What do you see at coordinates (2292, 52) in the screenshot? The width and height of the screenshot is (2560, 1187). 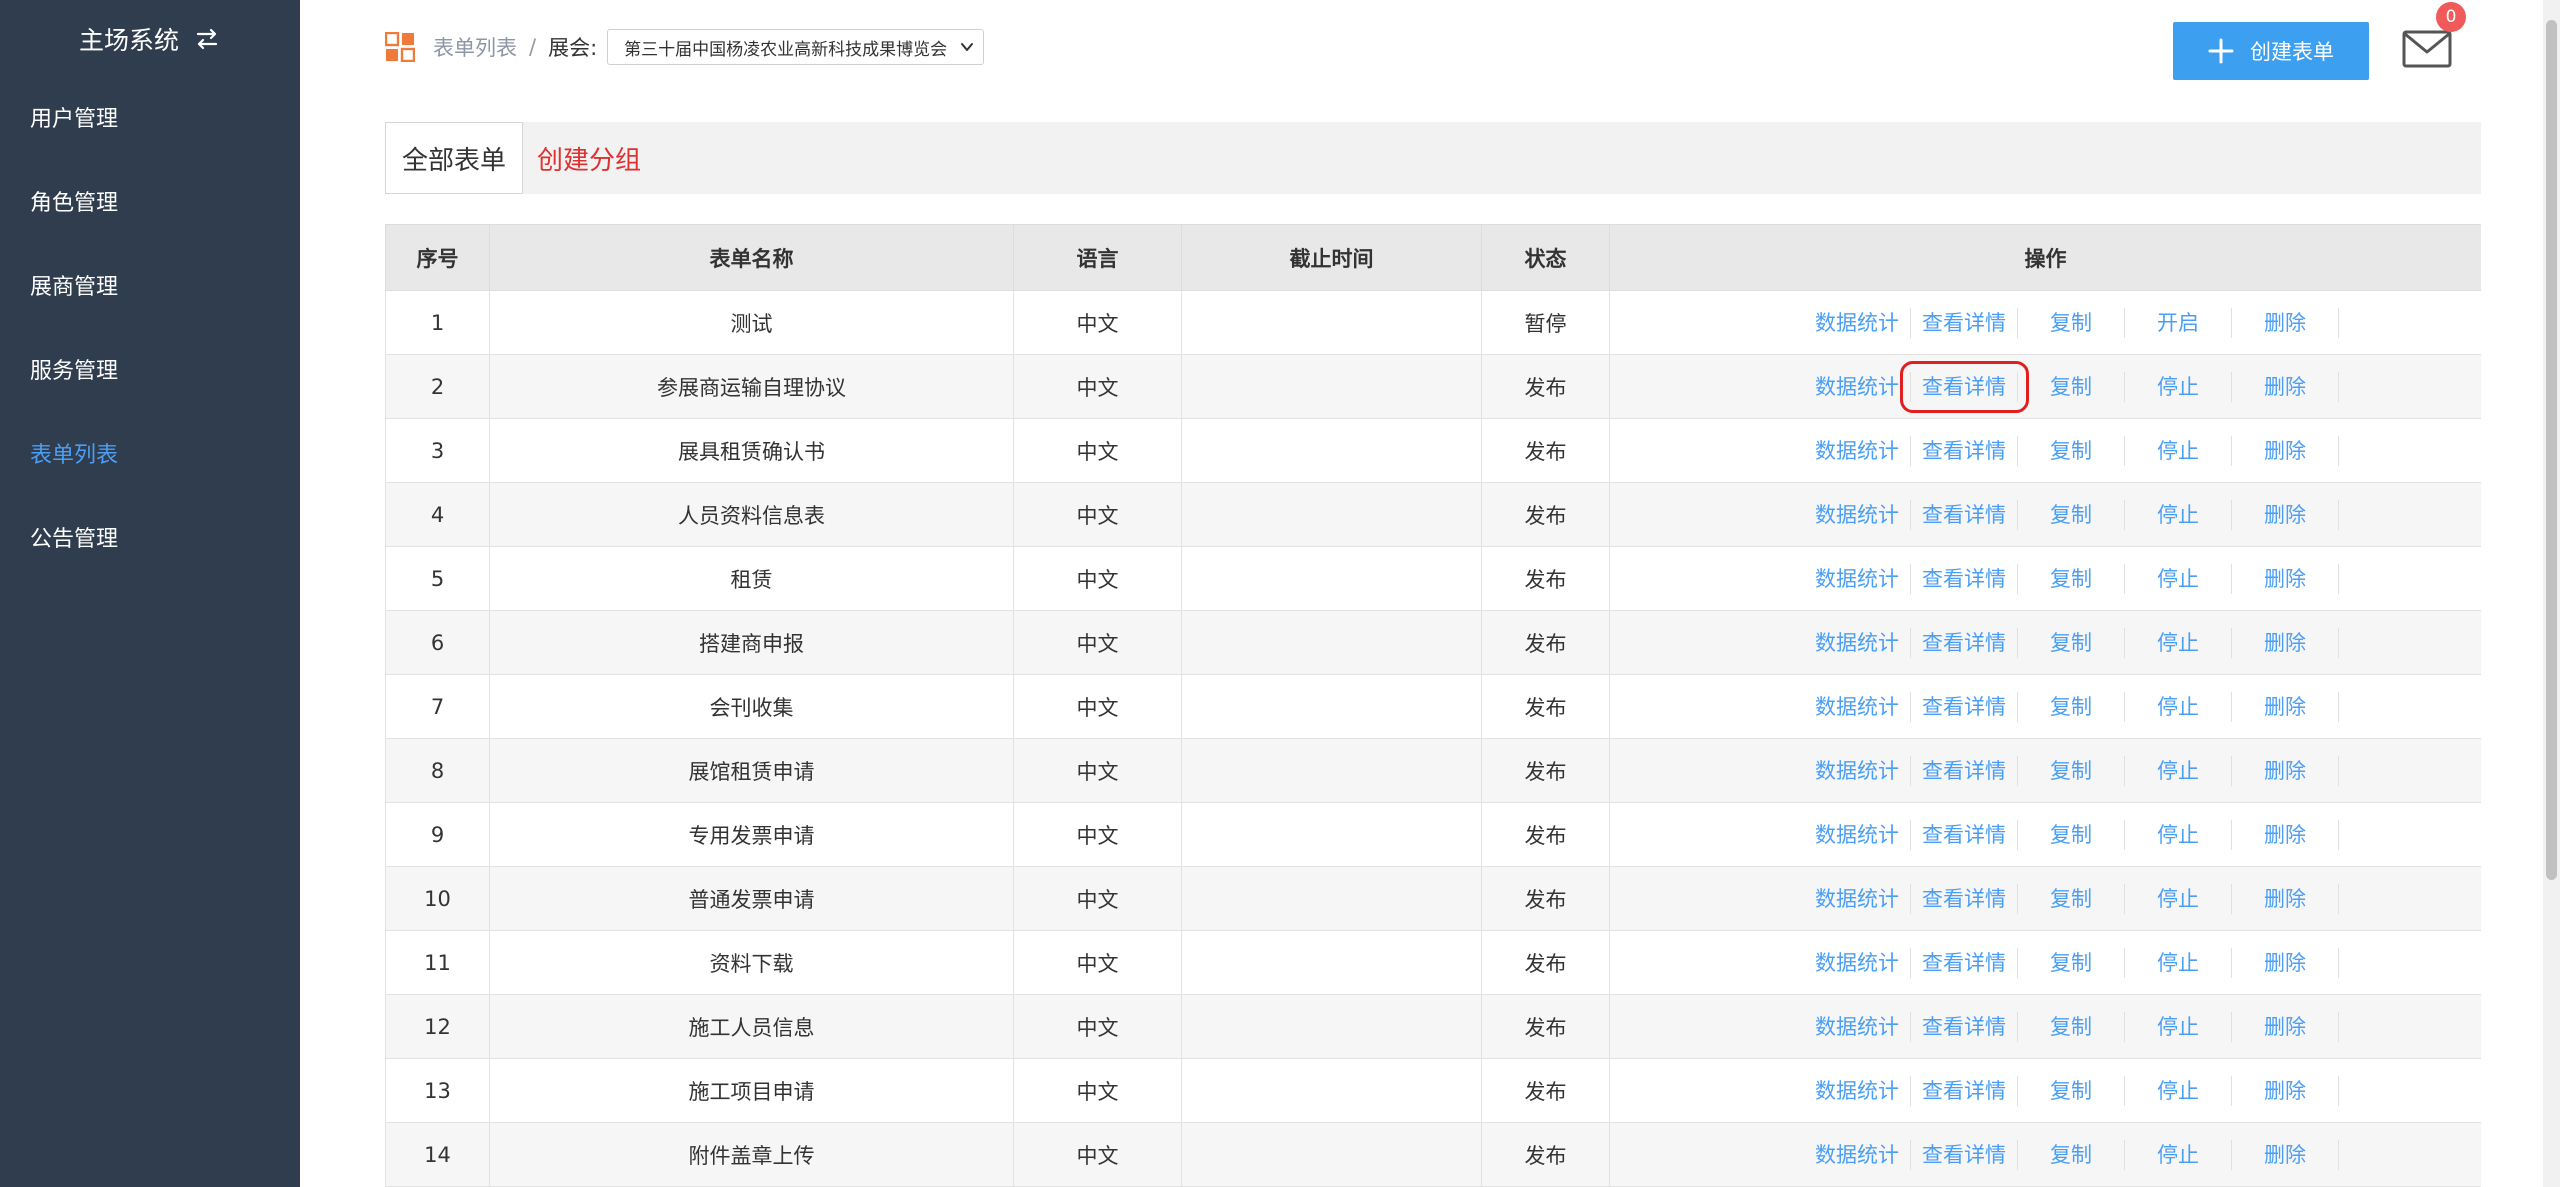 I see `create-form-label: 创建表单` at bounding box center [2292, 52].